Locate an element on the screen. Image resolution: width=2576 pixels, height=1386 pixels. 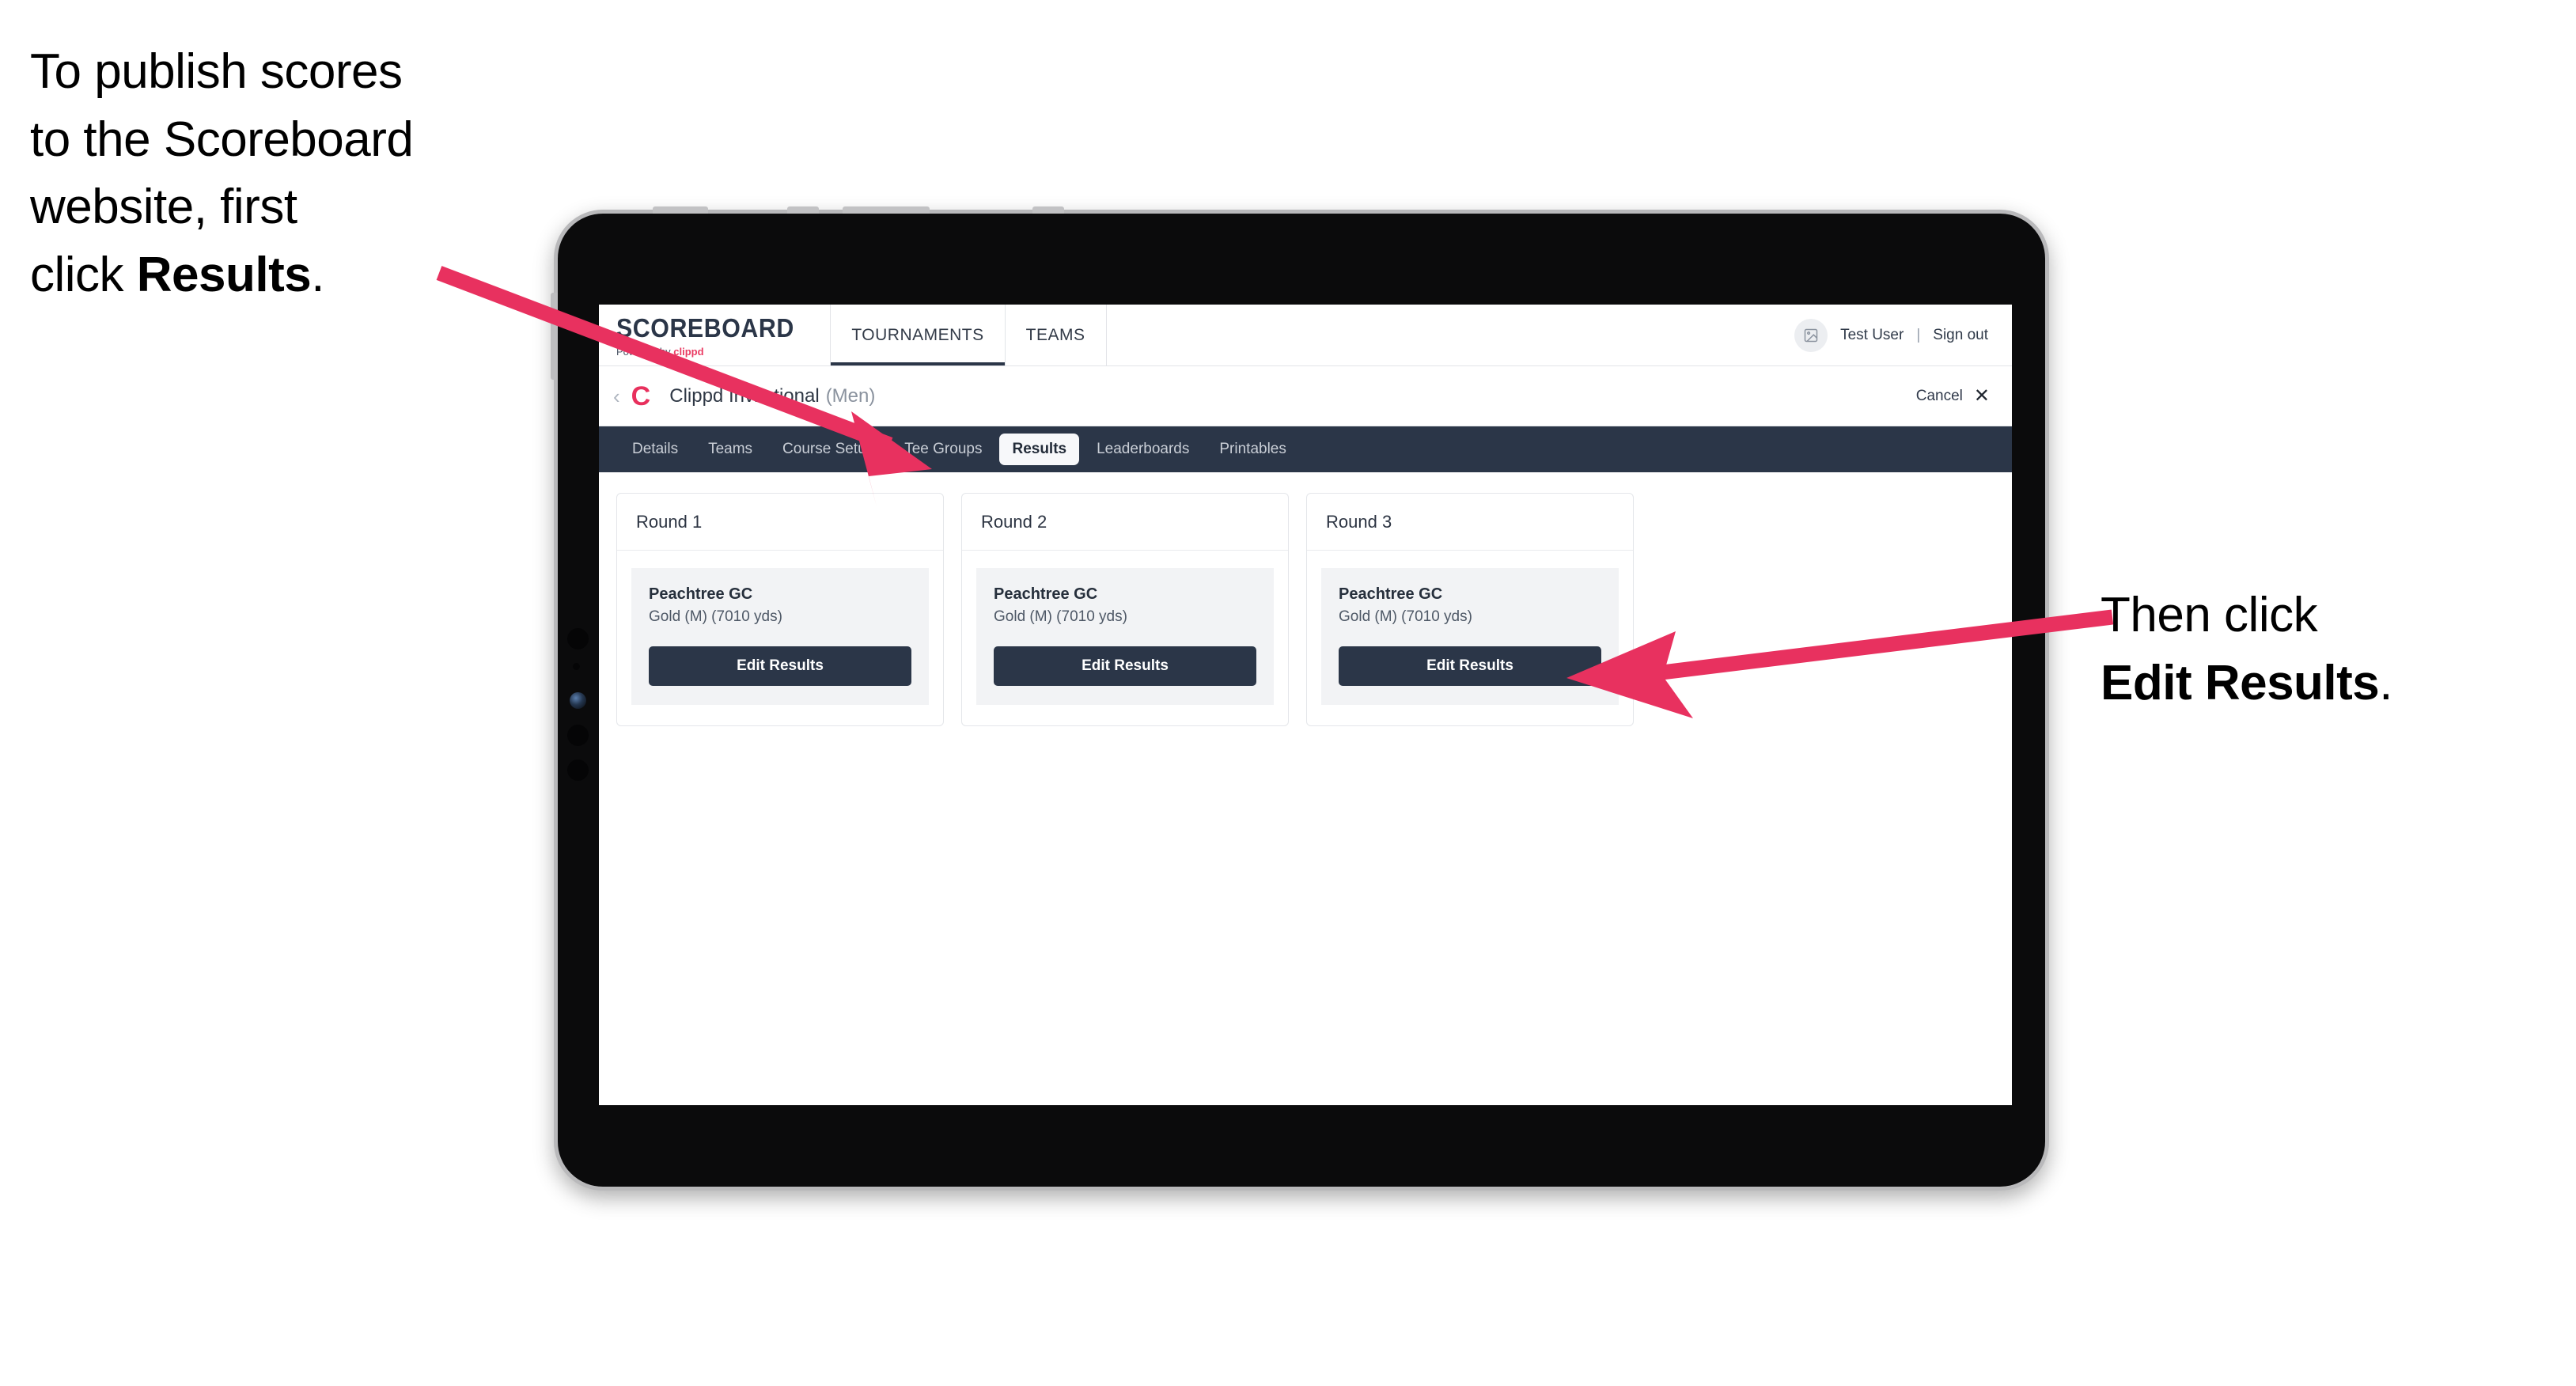
sidebar-item-leaderboards: Leaderboards is located at coordinates (1143, 450).